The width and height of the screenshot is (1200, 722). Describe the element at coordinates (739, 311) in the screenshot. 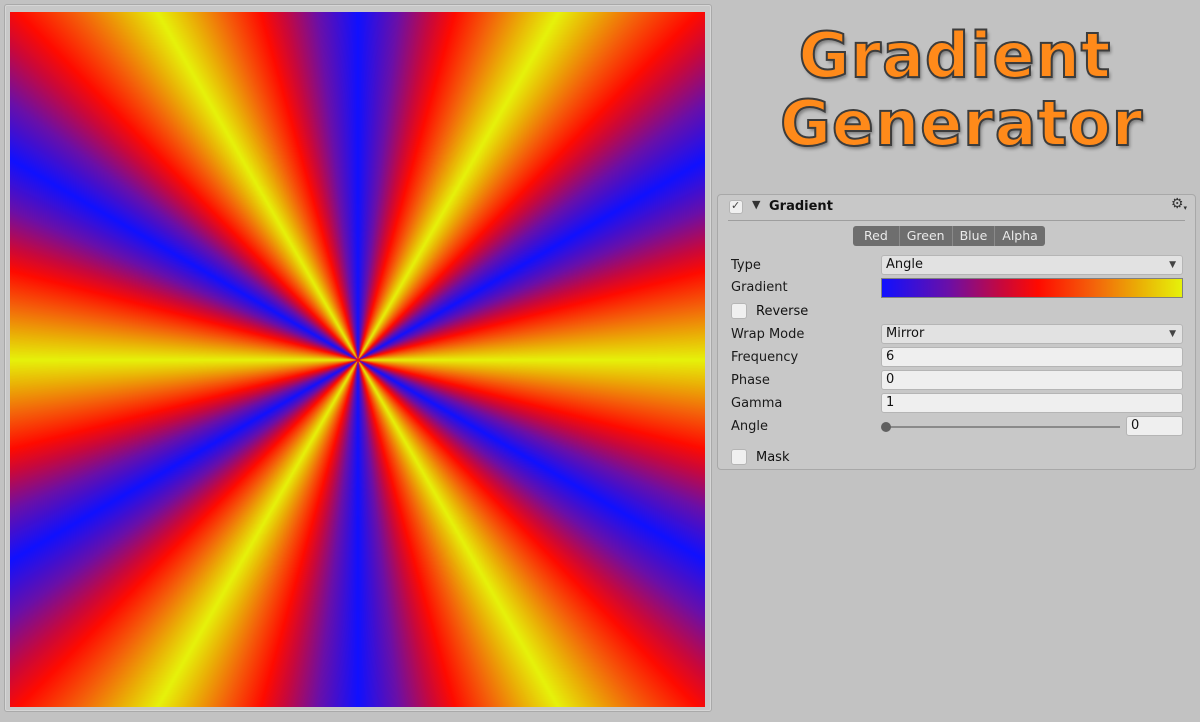

I see `reverse-checkbox` at that location.